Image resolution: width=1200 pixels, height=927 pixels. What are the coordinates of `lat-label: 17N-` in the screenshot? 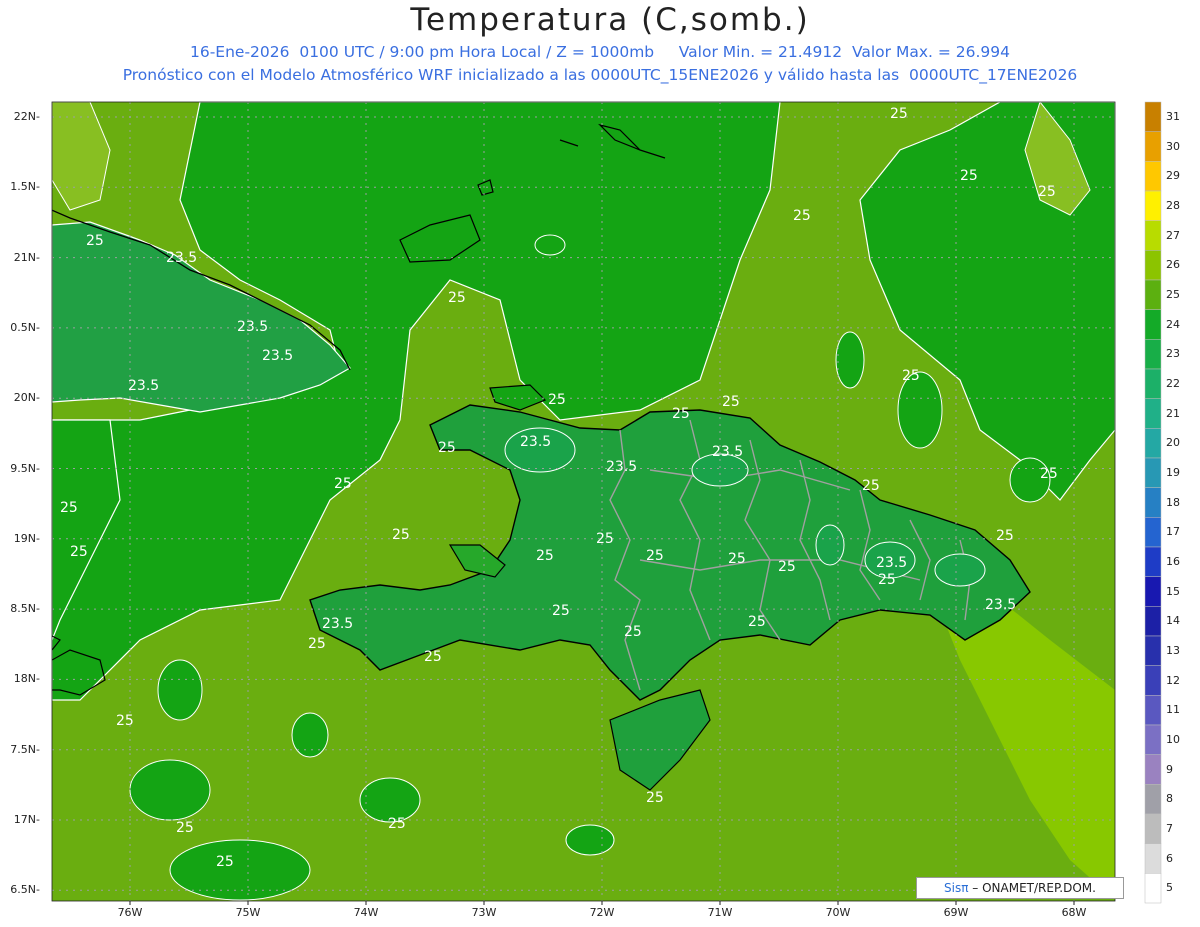 It's located at (26, 819).